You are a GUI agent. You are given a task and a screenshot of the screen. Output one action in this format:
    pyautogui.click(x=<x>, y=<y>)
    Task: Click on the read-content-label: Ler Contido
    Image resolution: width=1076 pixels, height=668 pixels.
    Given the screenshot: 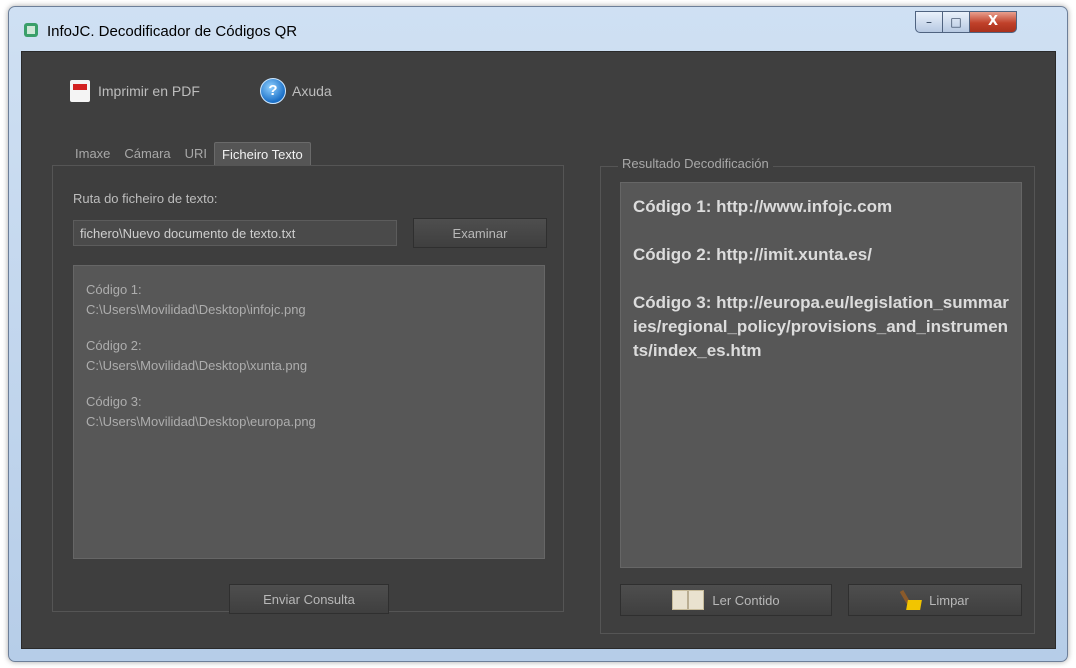 What is the action you would take?
    pyautogui.click(x=746, y=600)
    